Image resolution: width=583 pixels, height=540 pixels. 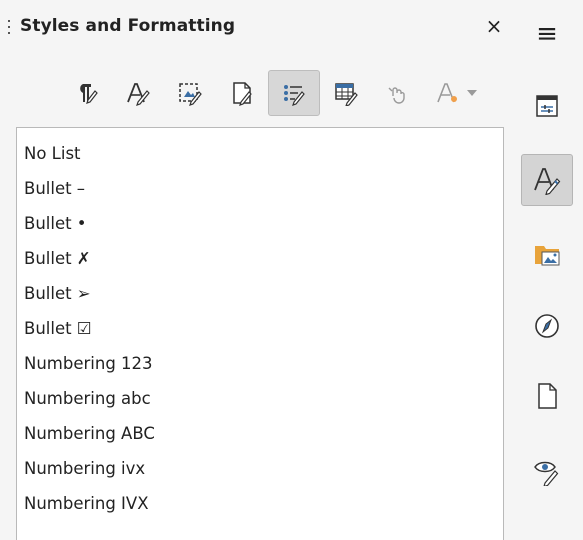 What do you see at coordinates (89, 433) in the screenshot?
I see `list-item: Numbering ABC` at bounding box center [89, 433].